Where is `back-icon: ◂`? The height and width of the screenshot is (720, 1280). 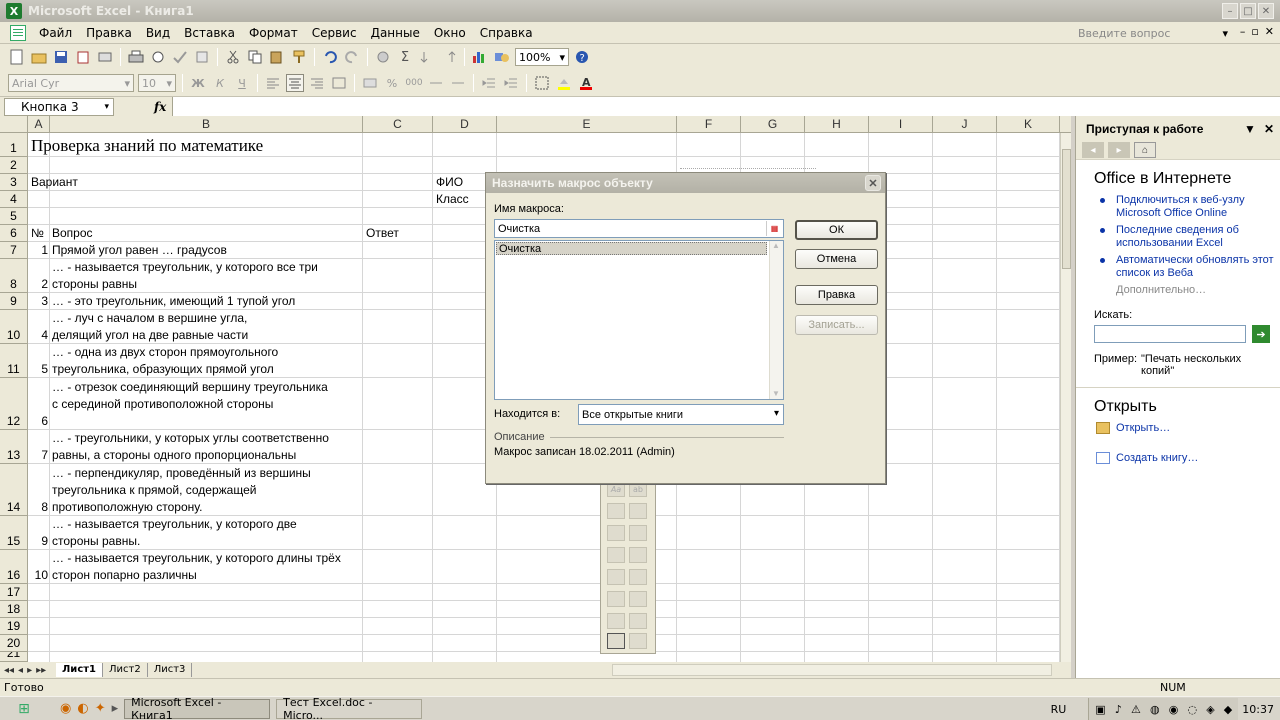
back-icon: ◂ is located at coordinates (1093, 150).